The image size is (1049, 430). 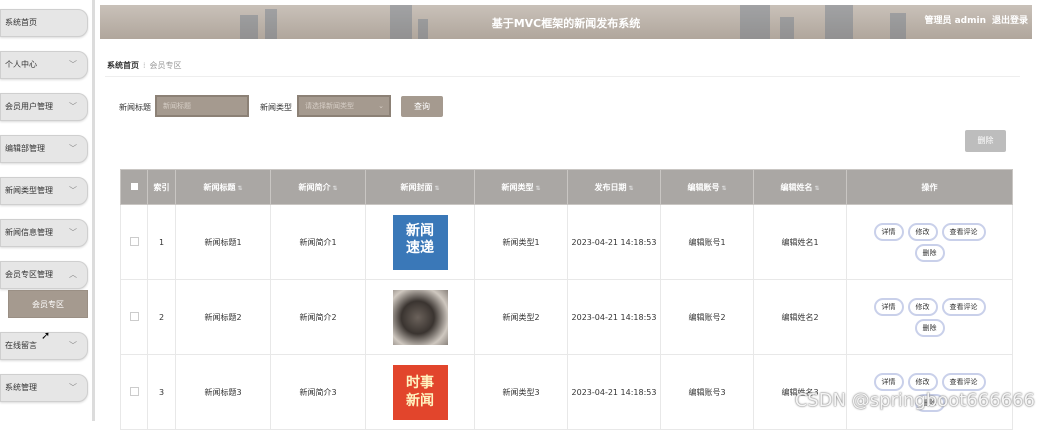 I want to click on account-cell: 编辑账号1, so click(x=707, y=242).